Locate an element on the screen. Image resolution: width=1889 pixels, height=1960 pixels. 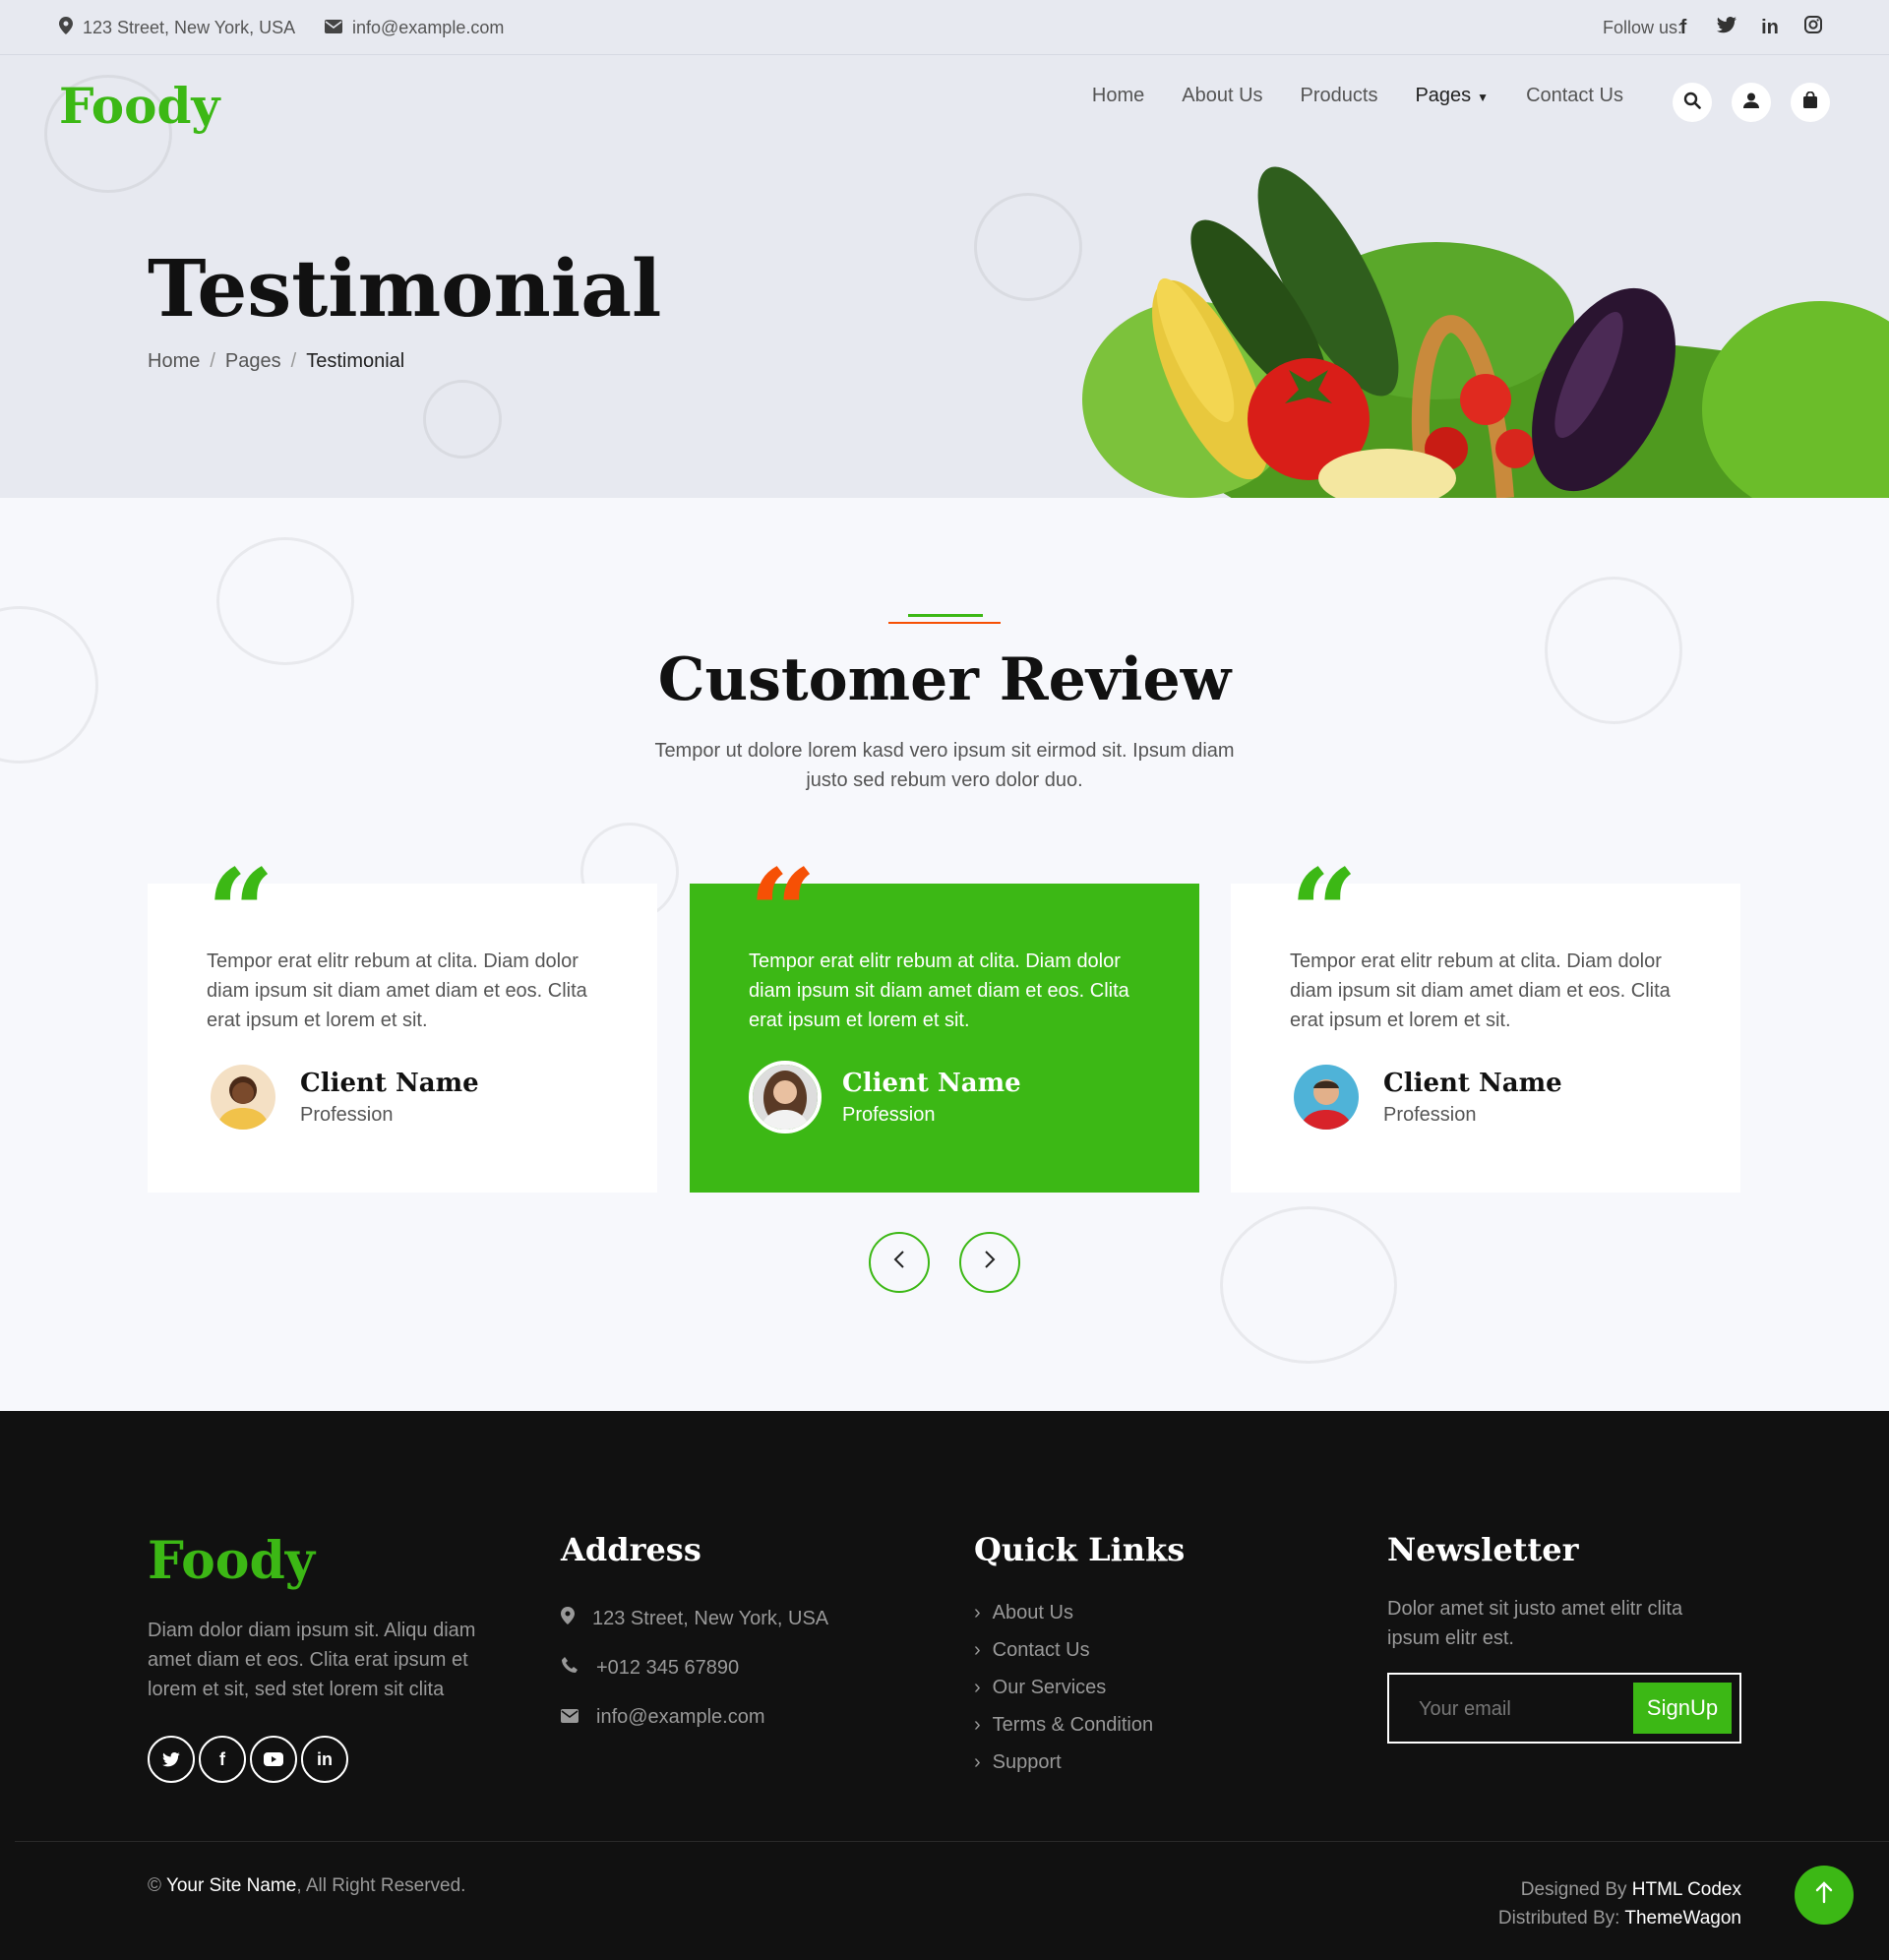
footer-divider is located at coordinates (952, 1841).